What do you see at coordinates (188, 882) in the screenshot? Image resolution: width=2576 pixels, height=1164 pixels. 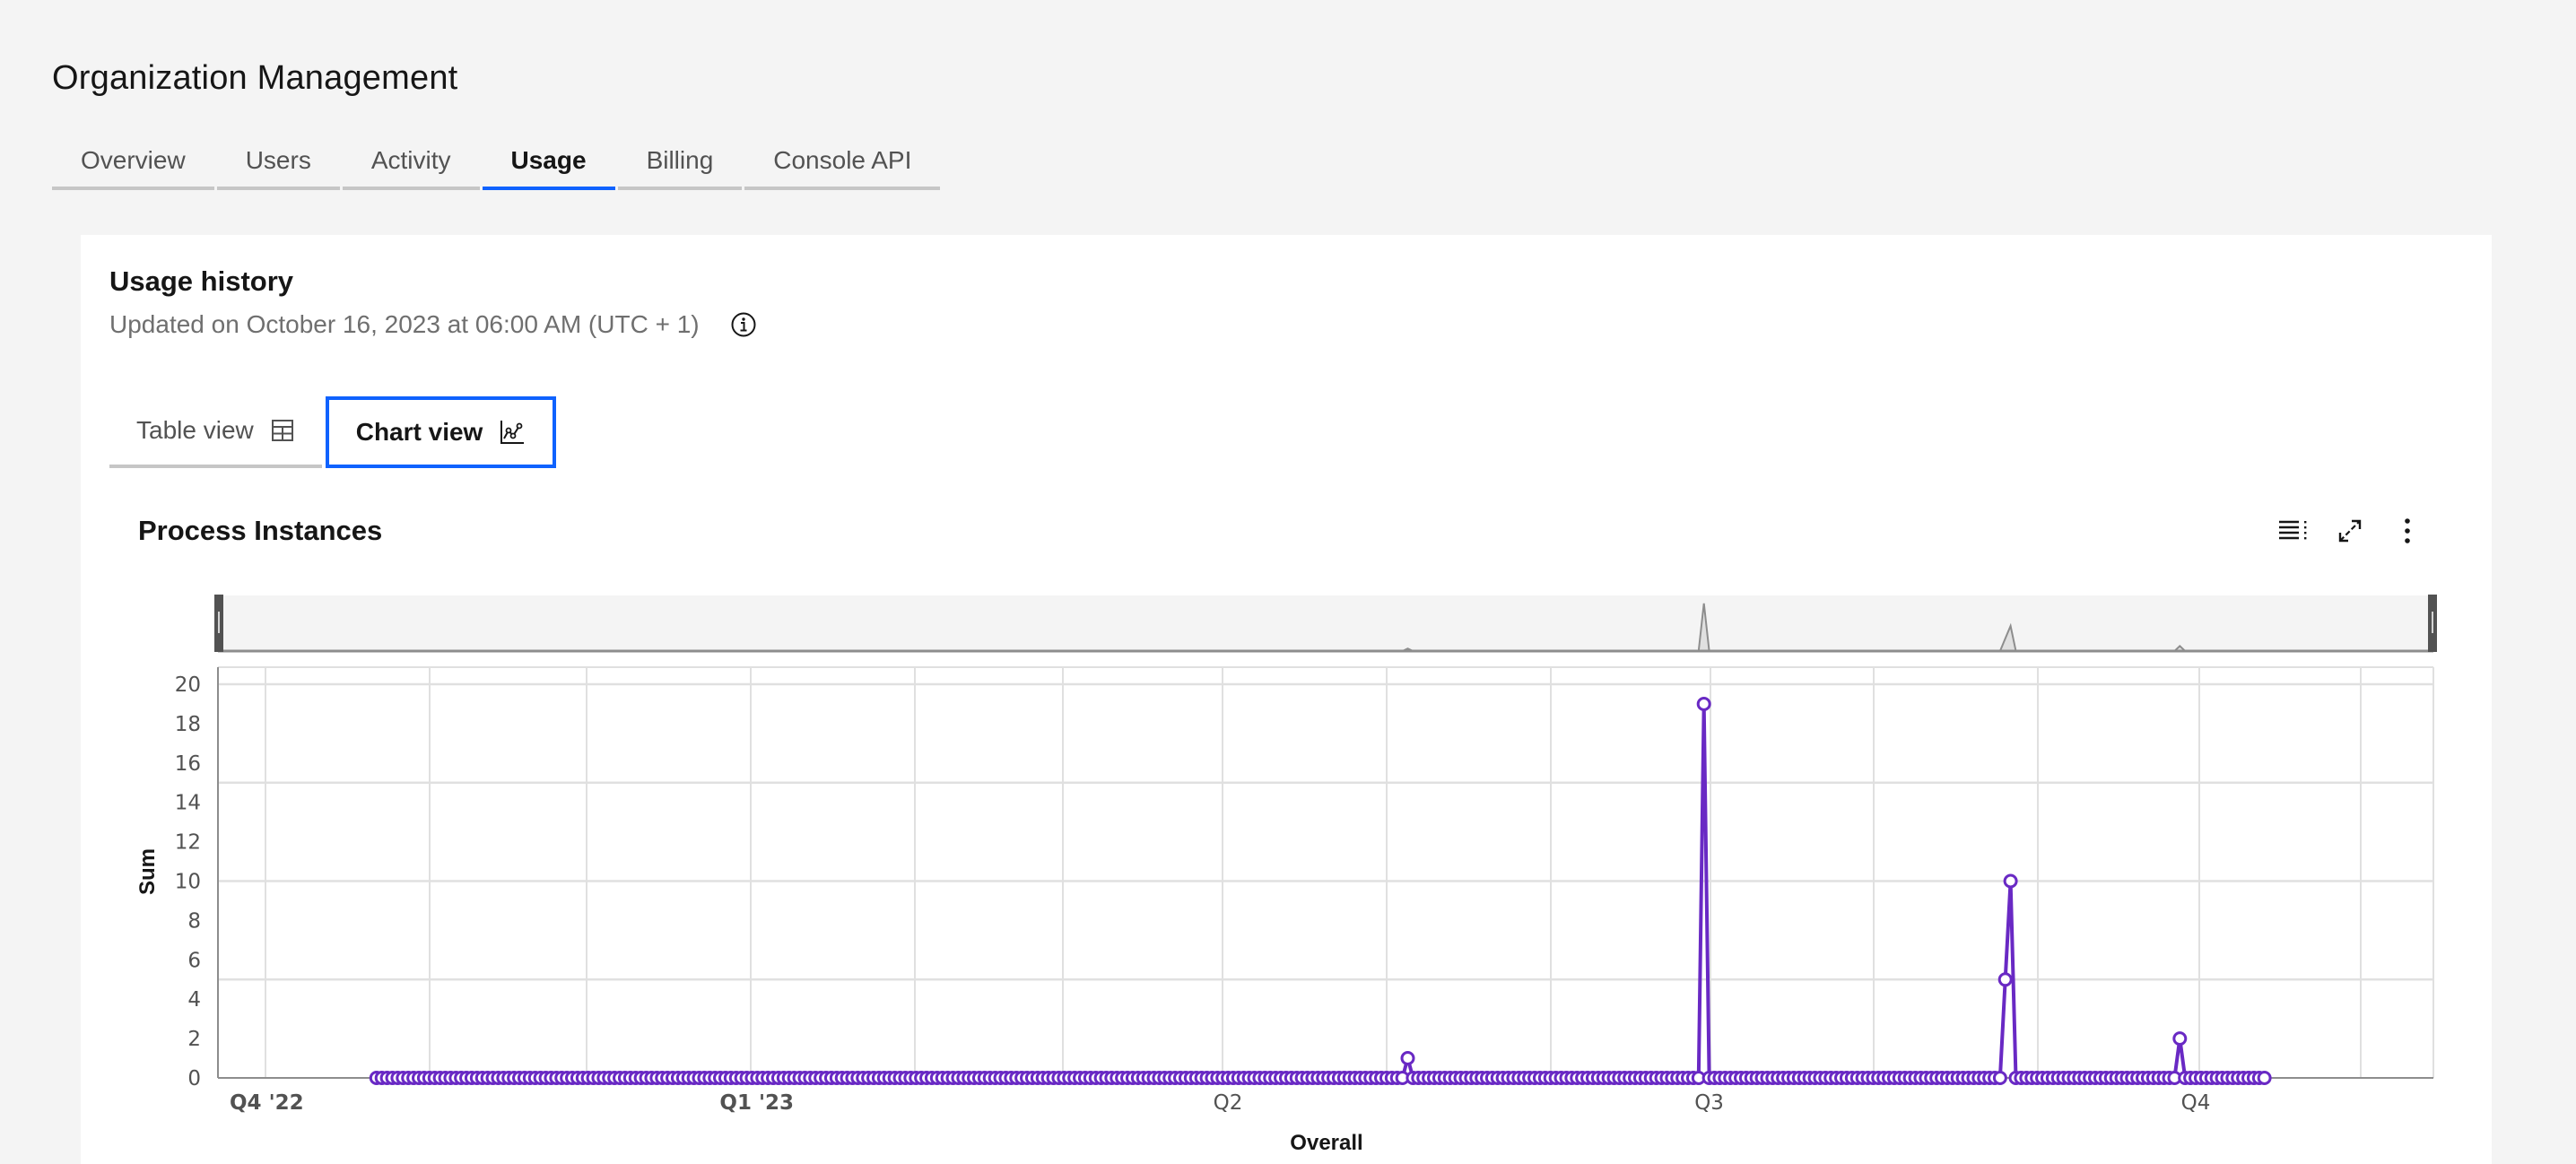 I see `y-tick-label: 10` at bounding box center [188, 882].